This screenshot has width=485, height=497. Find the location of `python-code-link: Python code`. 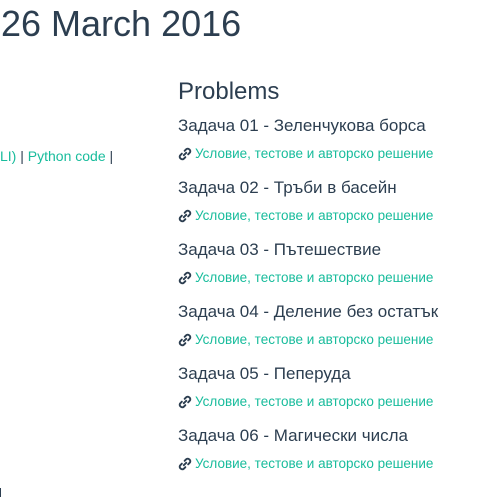

python-code-link: Python code is located at coordinates (67, 156).